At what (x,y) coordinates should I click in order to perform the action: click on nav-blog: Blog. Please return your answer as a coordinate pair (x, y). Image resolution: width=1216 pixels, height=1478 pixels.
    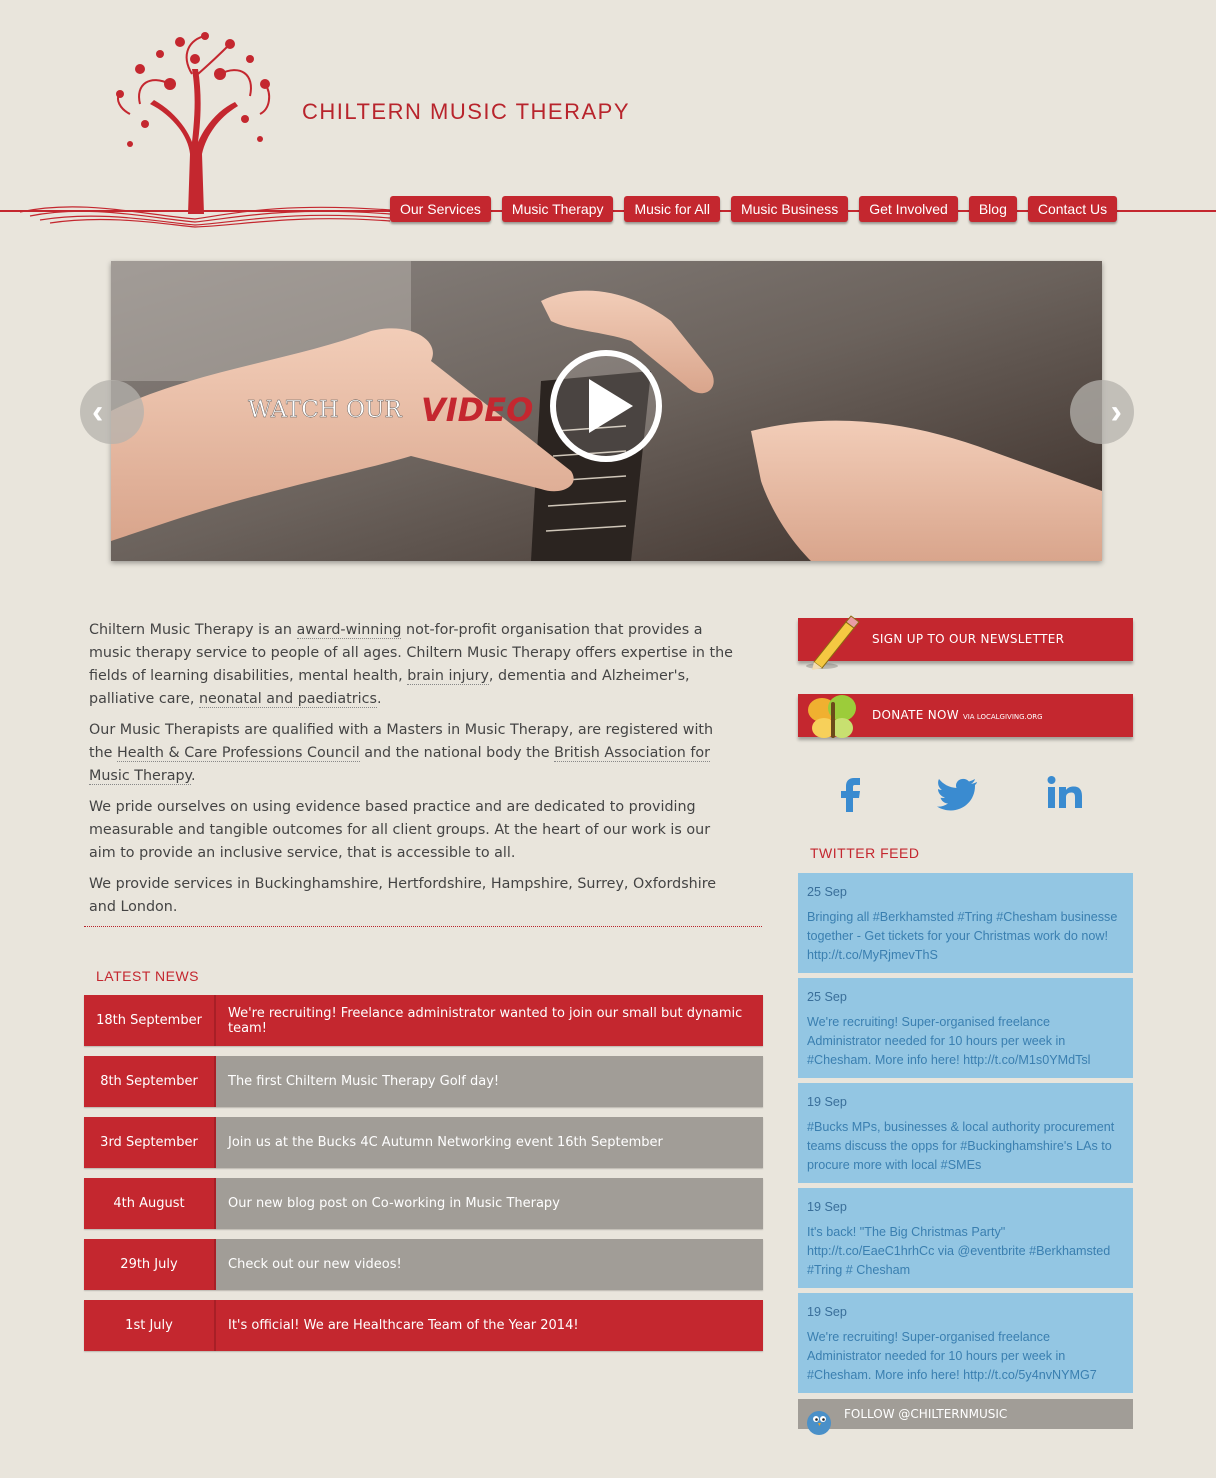
    Looking at the image, I should click on (992, 209).